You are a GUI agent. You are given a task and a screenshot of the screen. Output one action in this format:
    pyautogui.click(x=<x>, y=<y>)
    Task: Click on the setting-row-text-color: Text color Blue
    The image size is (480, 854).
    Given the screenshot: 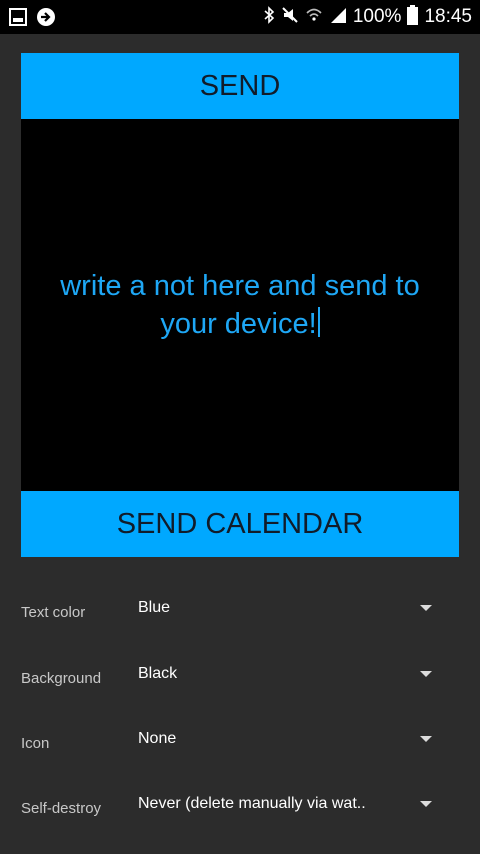 What is the action you would take?
    pyautogui.click(x=240, y=620)
    